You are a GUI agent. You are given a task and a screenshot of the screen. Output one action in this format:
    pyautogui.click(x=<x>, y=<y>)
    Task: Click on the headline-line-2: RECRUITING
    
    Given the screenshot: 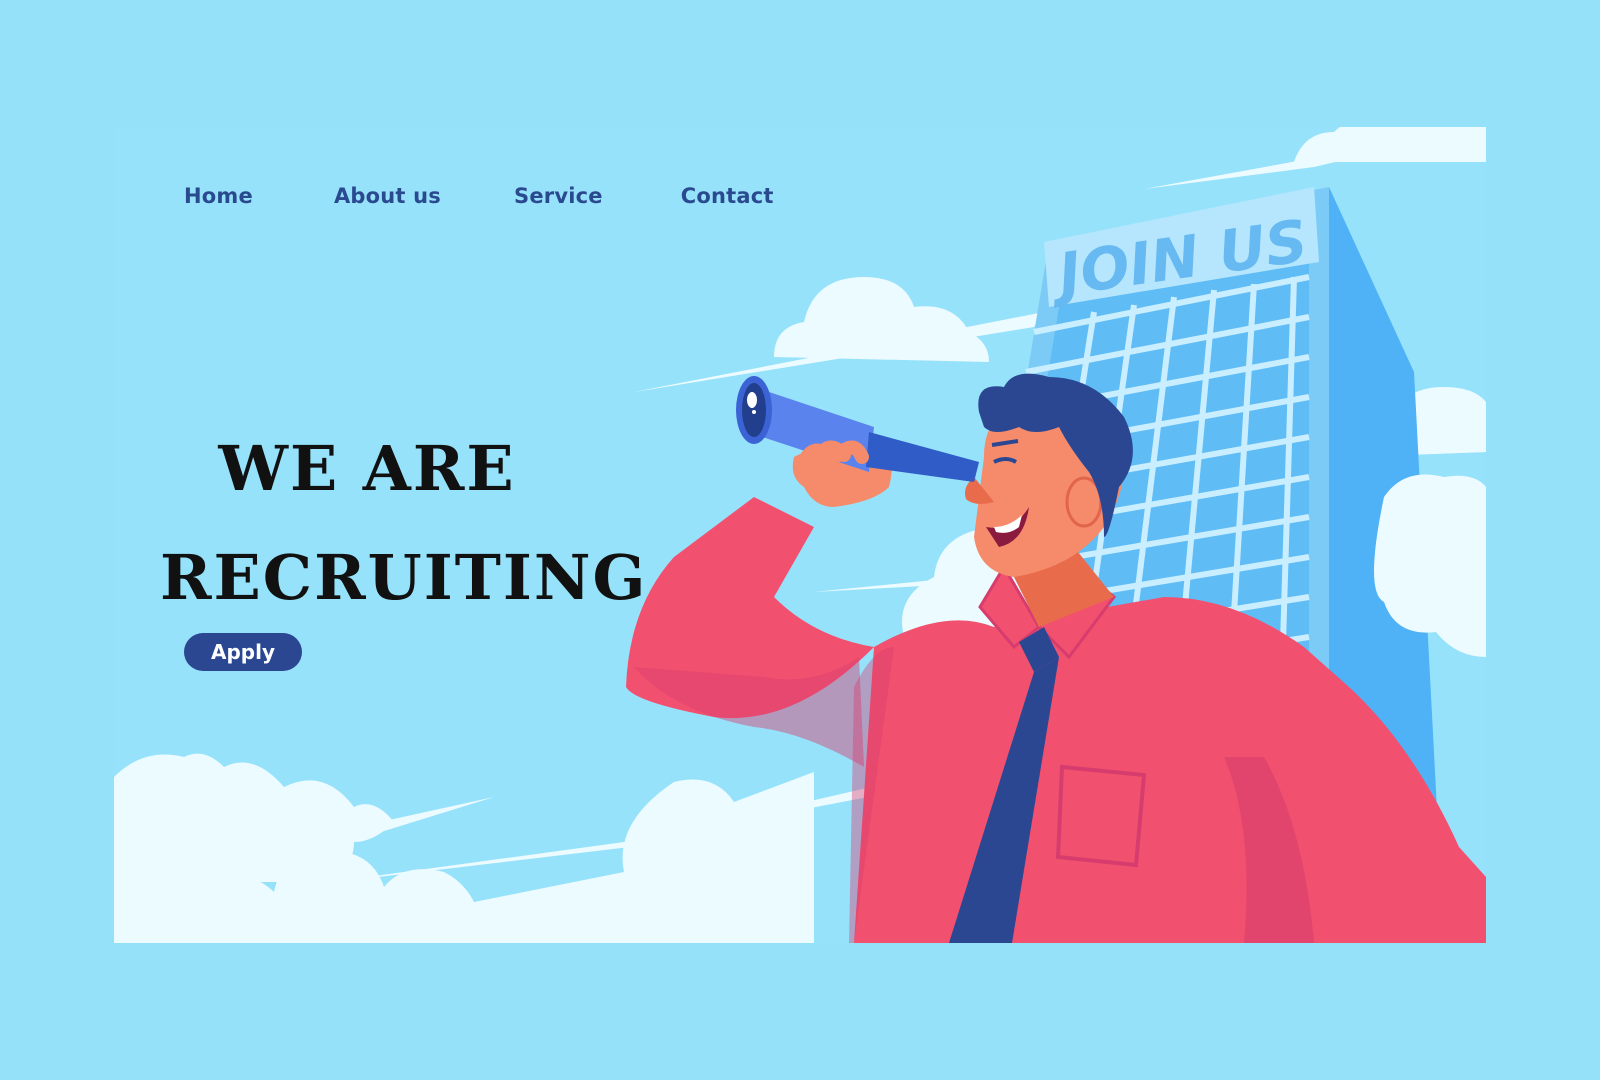 What is the action you would take?
    pyautogui.click(x=404, y=577)
    